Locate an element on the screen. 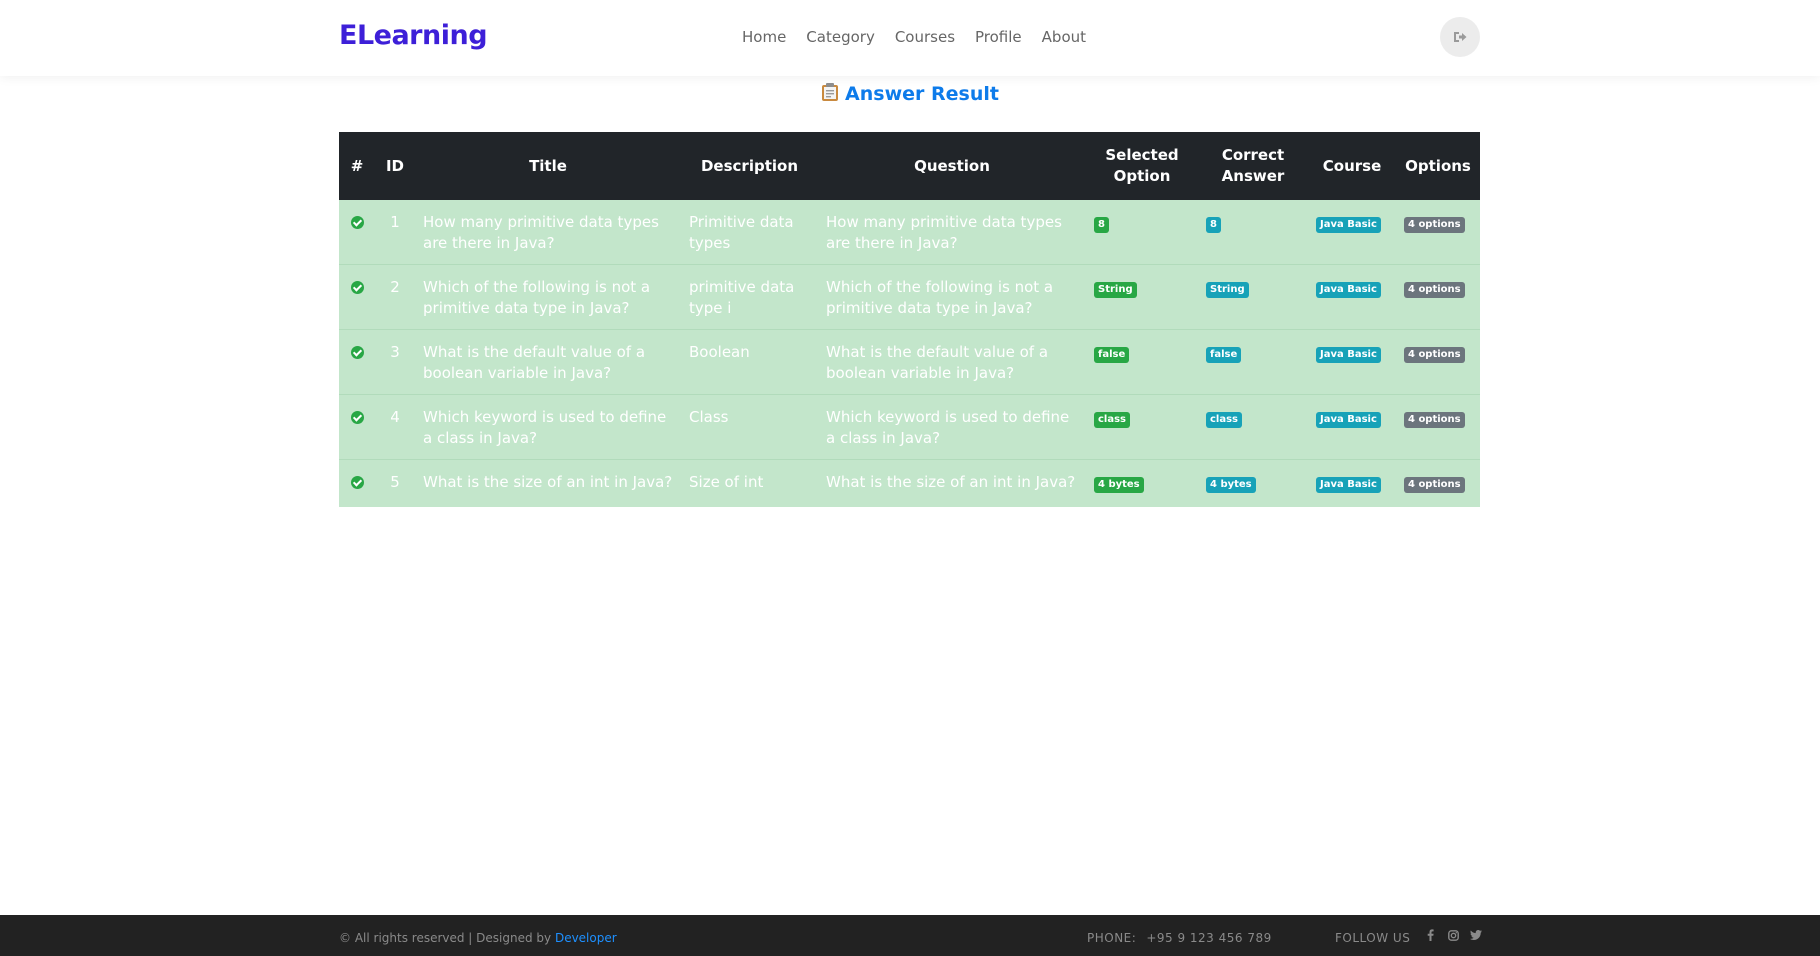  follow-us-label: FOLLOW US is located at coordinates (1373, 938).